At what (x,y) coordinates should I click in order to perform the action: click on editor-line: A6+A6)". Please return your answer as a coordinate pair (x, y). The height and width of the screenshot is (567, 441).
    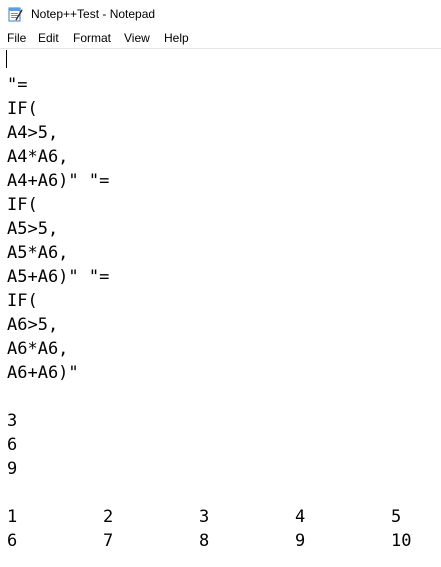
    Looking at the image, I should click on (43, 373).